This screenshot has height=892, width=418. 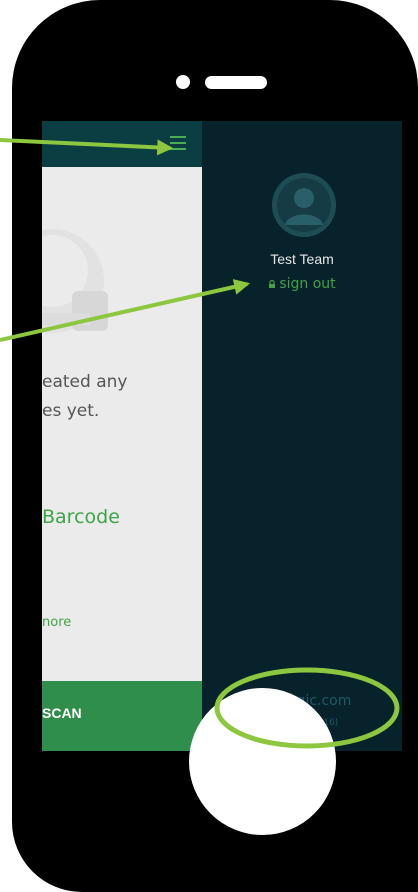 I want to click on sign-out-button: sign out, so click(x=302, y=284).